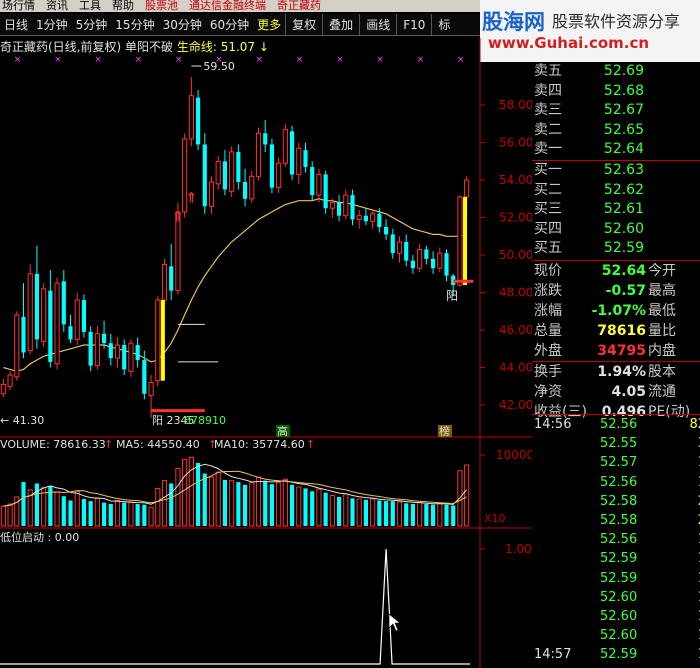 The height and width of the screenshot is (668, 700). I want to click on ask-row: 卖一 52.64, so click(616, 150).